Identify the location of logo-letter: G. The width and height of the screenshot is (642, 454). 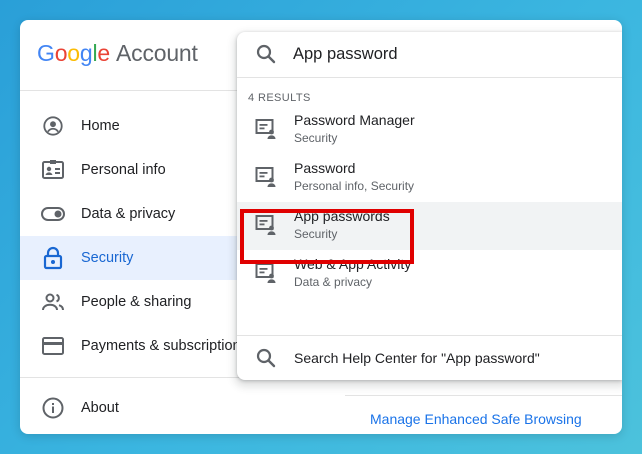
(46, 53).